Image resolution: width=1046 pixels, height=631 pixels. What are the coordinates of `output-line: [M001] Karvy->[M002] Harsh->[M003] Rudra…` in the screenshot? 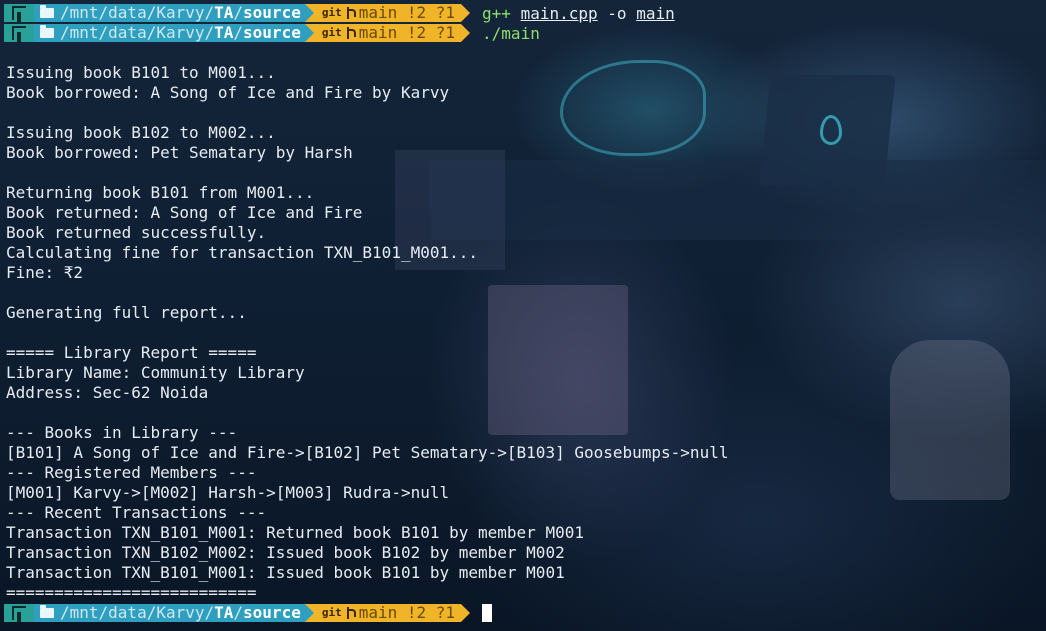 It's located at (228, 492).